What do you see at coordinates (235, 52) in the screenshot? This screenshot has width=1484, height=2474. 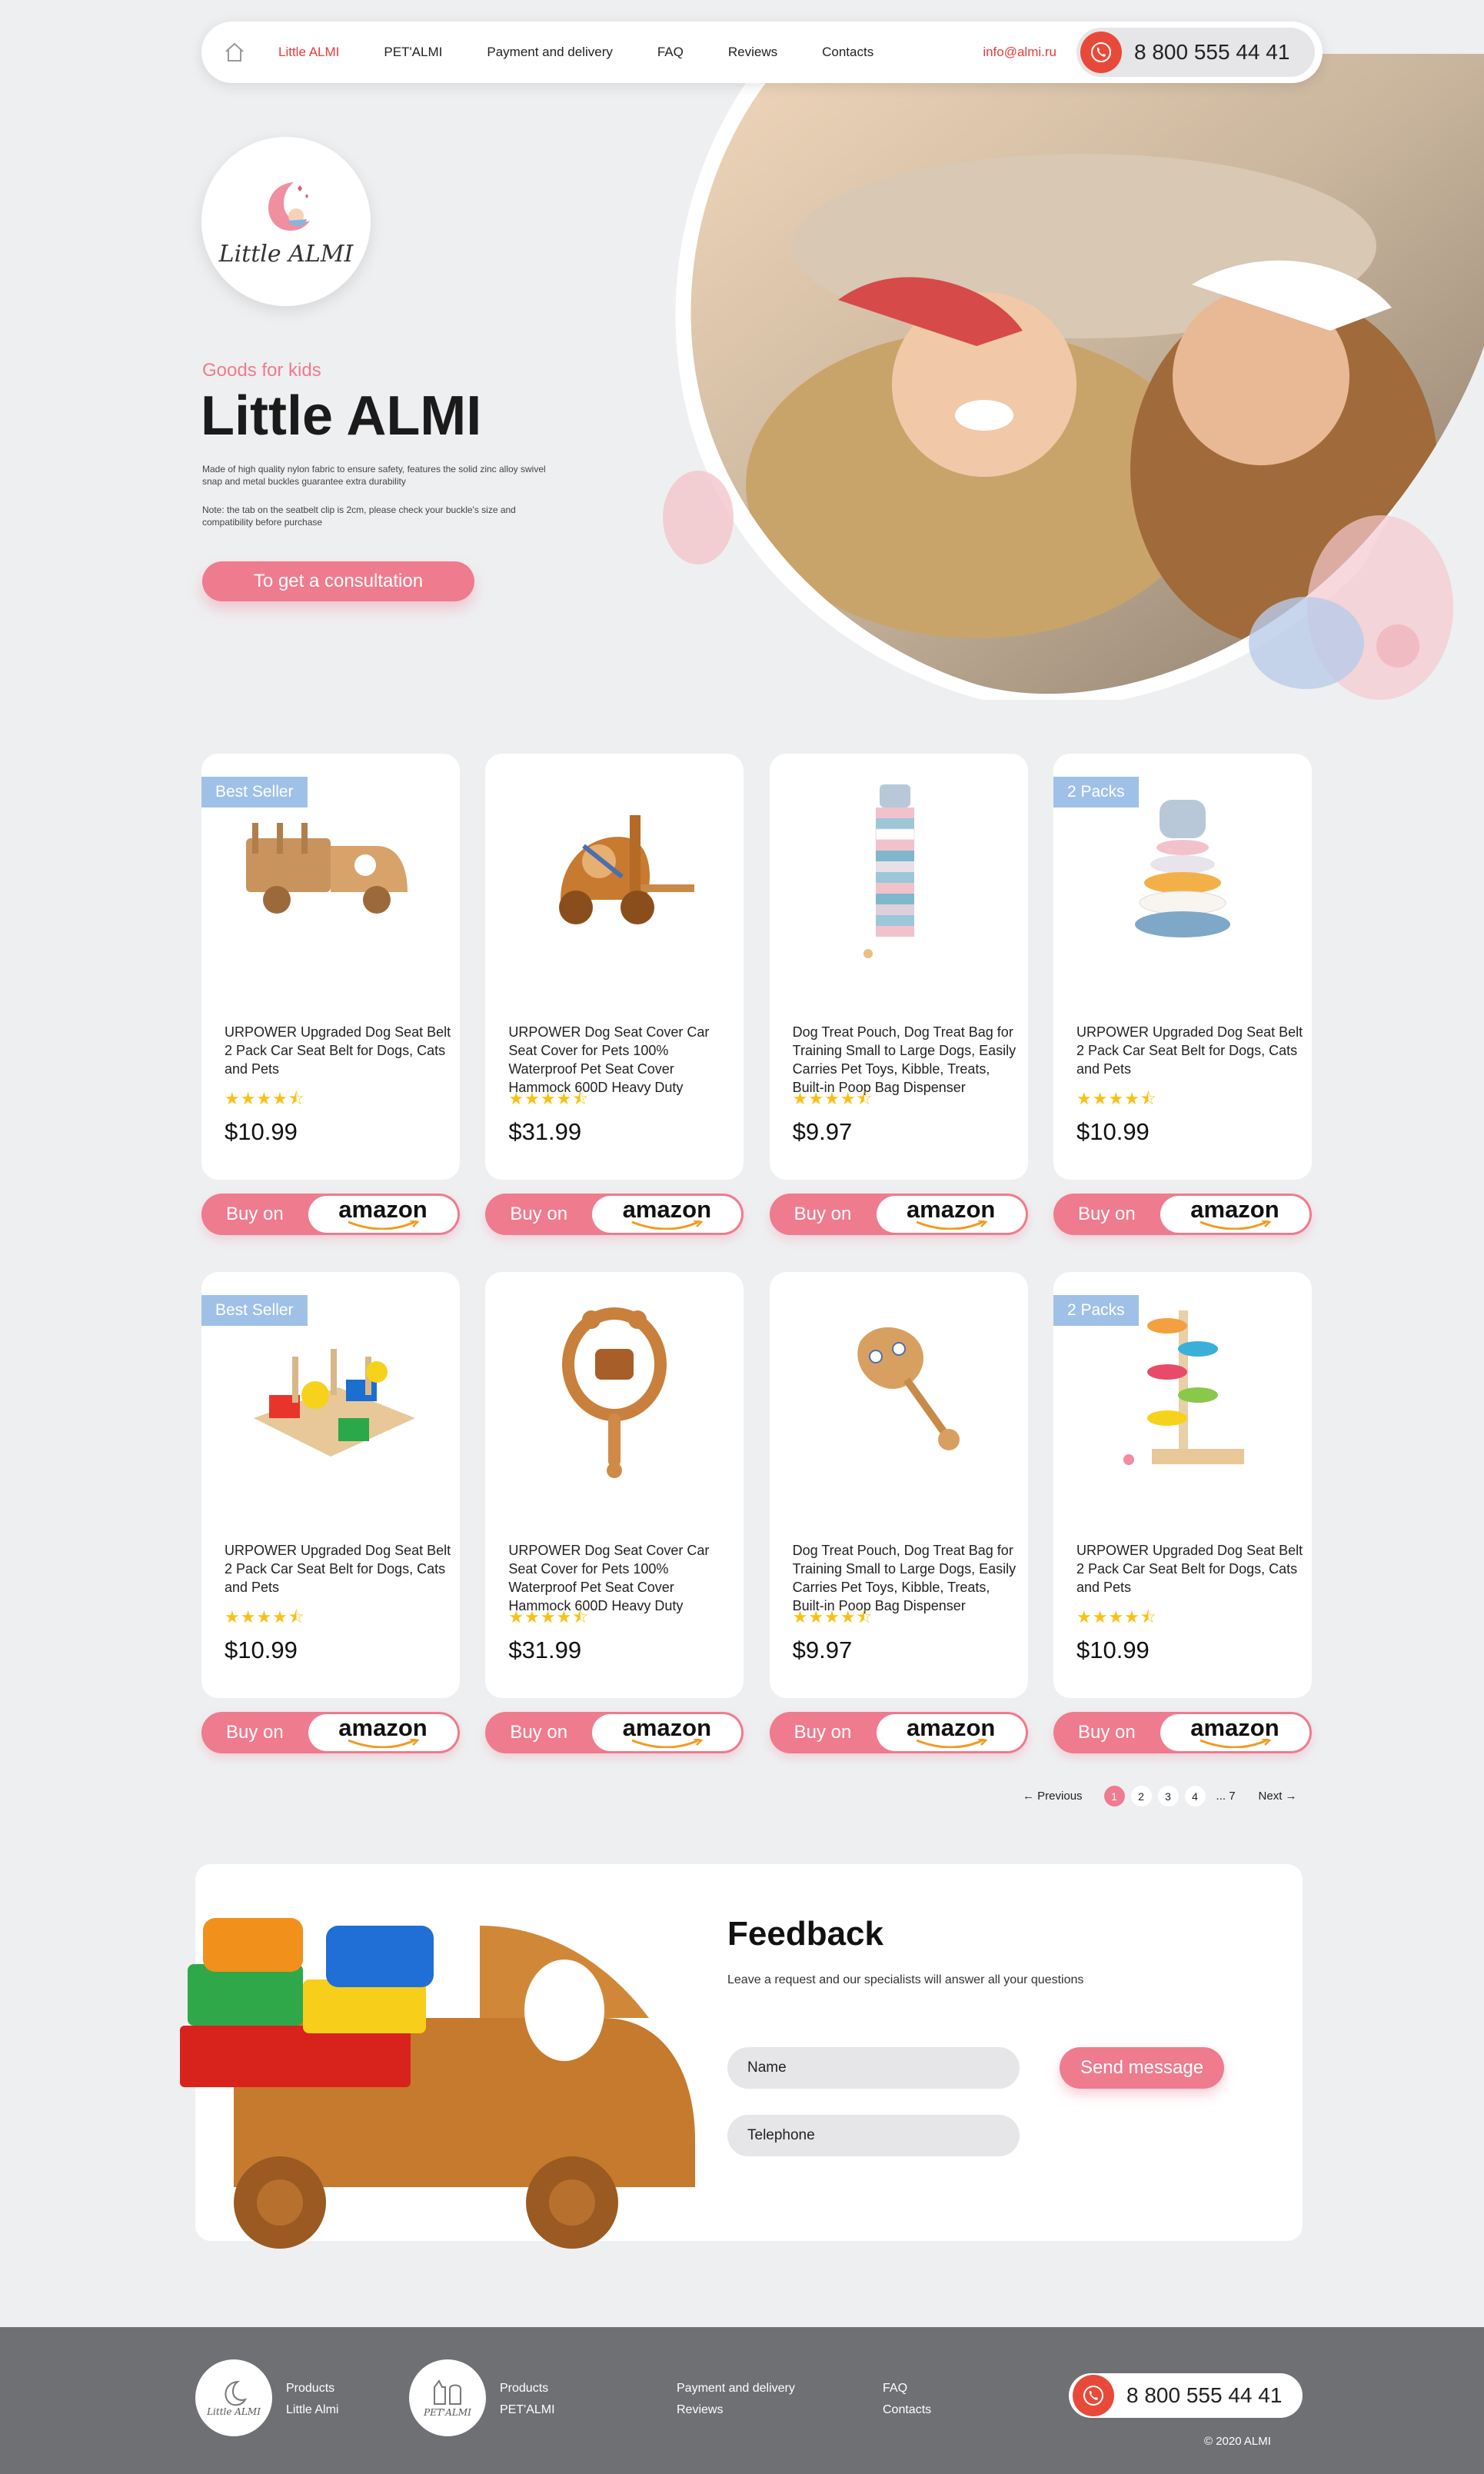 I see `home-icon` at bounding box center [235, 52].